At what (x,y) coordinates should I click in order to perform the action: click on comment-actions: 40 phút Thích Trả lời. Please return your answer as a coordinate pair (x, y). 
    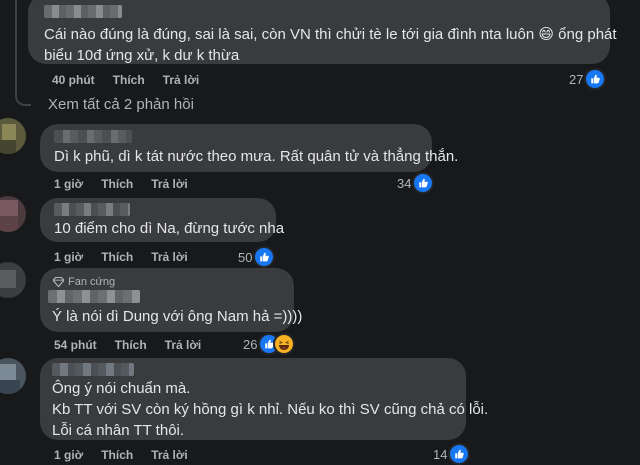
    Looking at the image, I should click on (134, 80).